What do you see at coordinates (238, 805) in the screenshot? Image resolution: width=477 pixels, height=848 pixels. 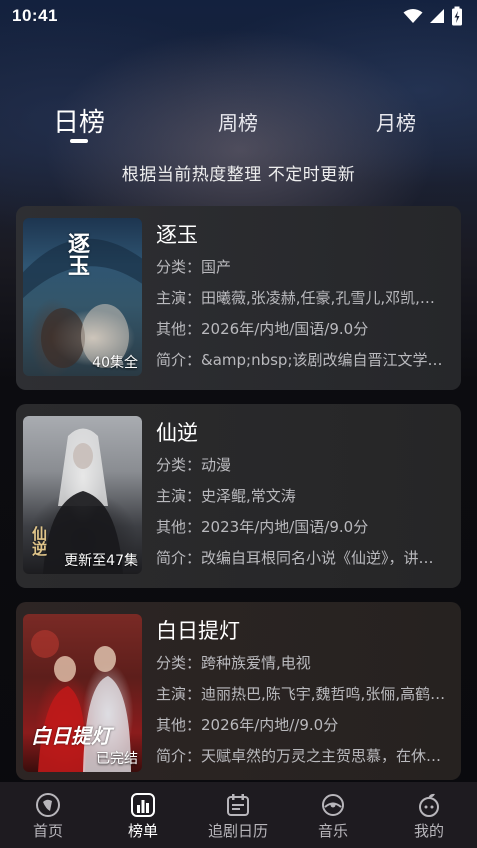 I see `calendar-icon` at bounding box center [238, 805].